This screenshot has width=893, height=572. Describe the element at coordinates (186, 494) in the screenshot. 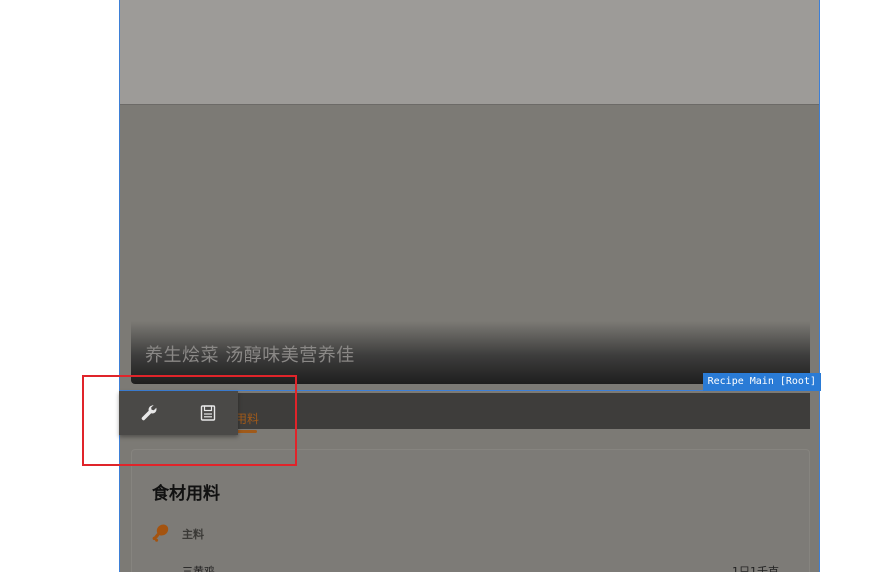

I see `ingredients-title: 食材用料` at that location.